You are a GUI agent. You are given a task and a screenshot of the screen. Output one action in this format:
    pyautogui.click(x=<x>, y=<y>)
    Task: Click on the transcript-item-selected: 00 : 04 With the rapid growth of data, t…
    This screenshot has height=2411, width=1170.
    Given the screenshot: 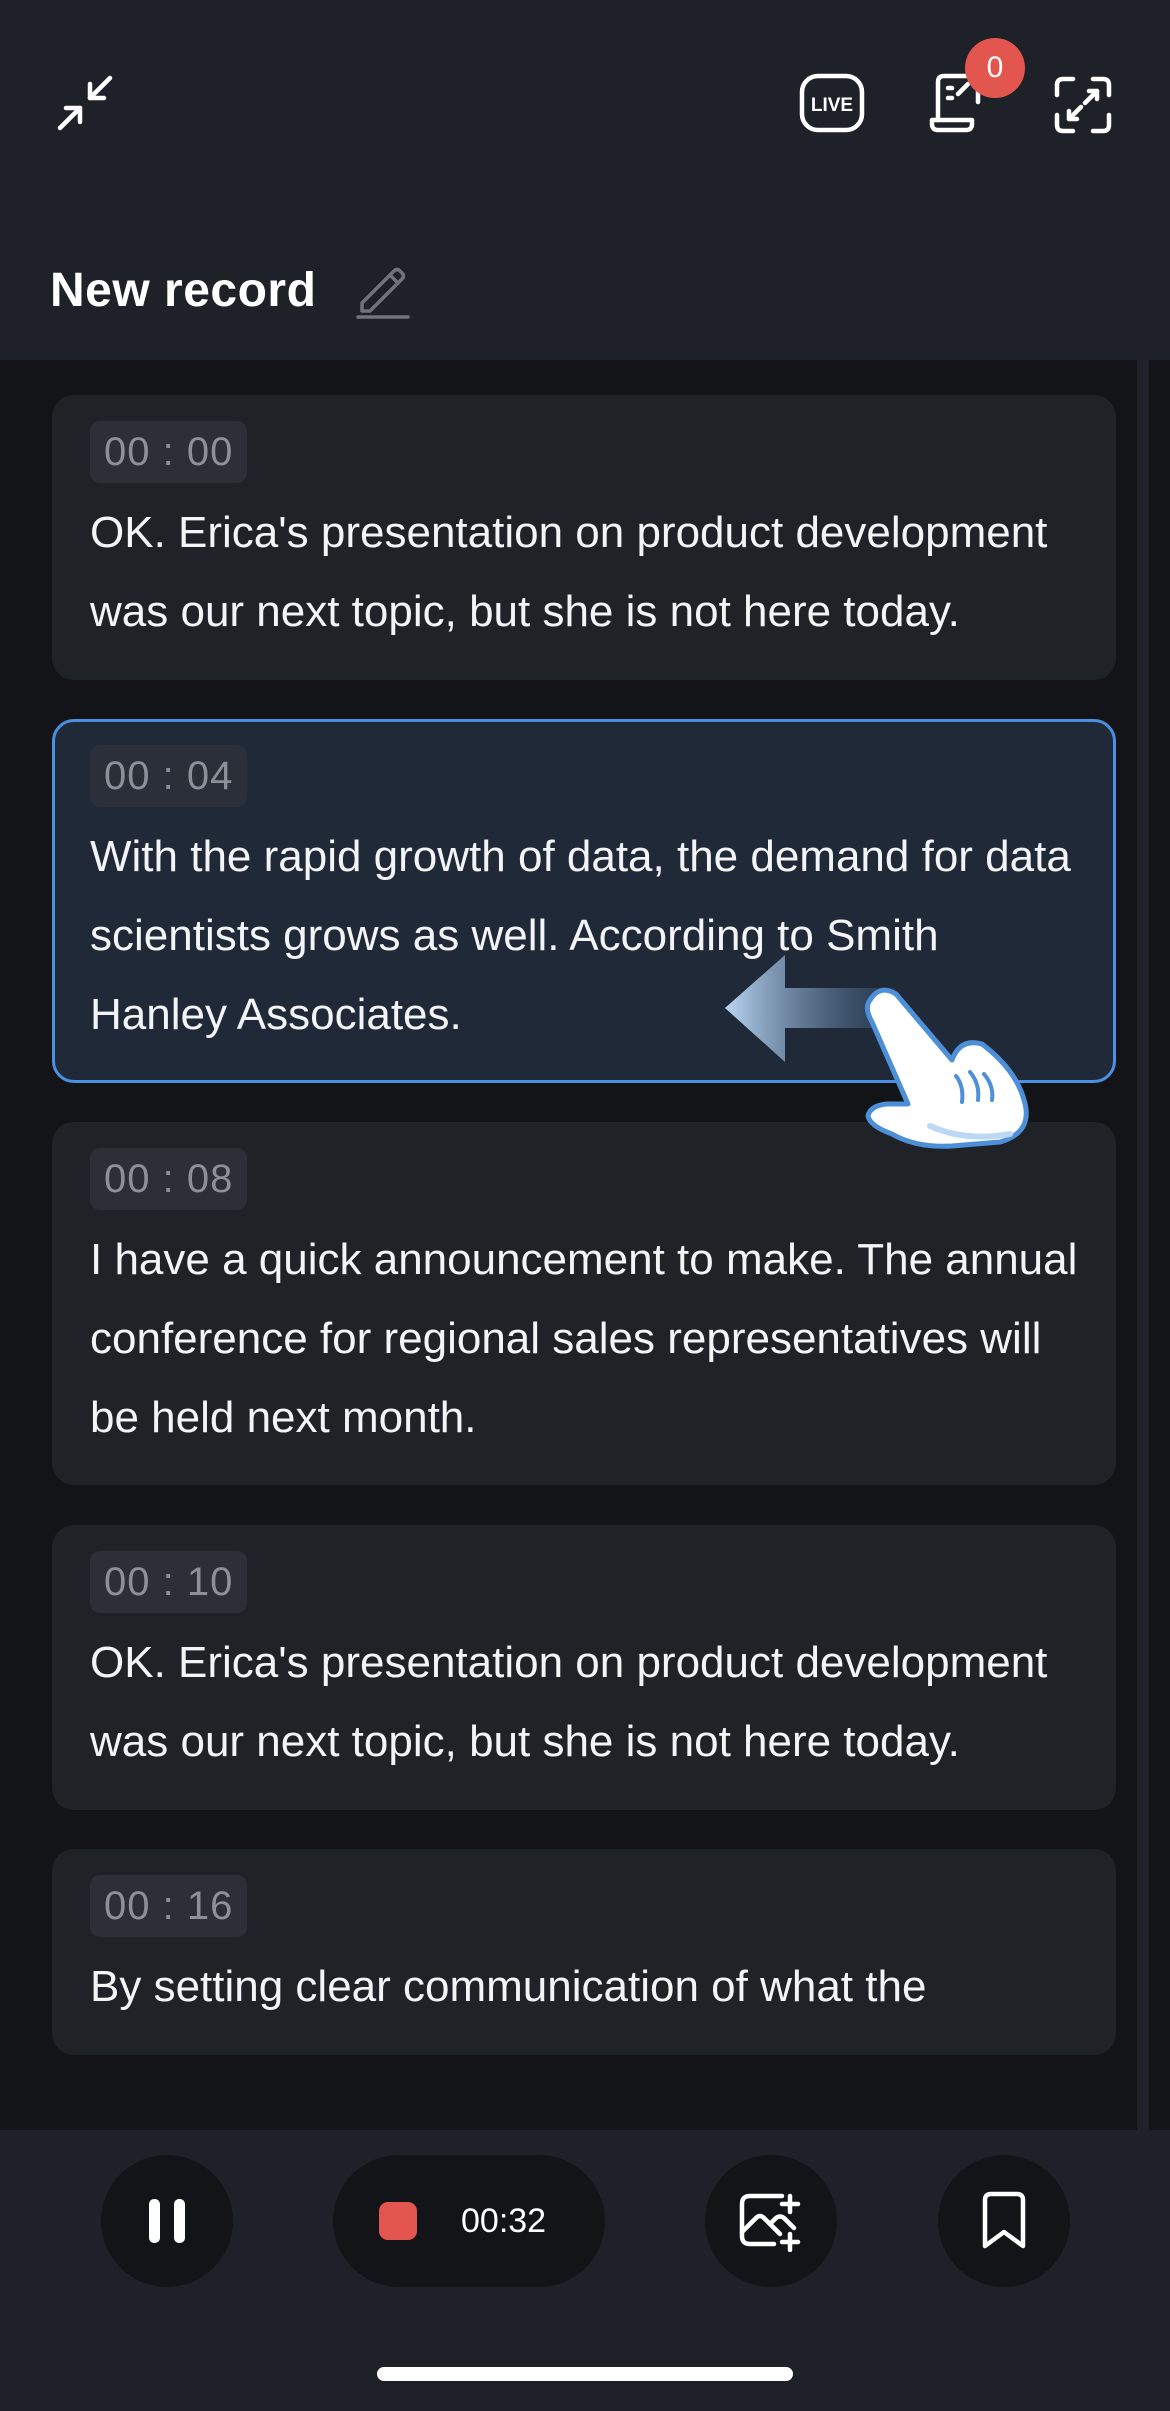 What is the action you would take?
    pyautogui.click(x=584, y=901)
    